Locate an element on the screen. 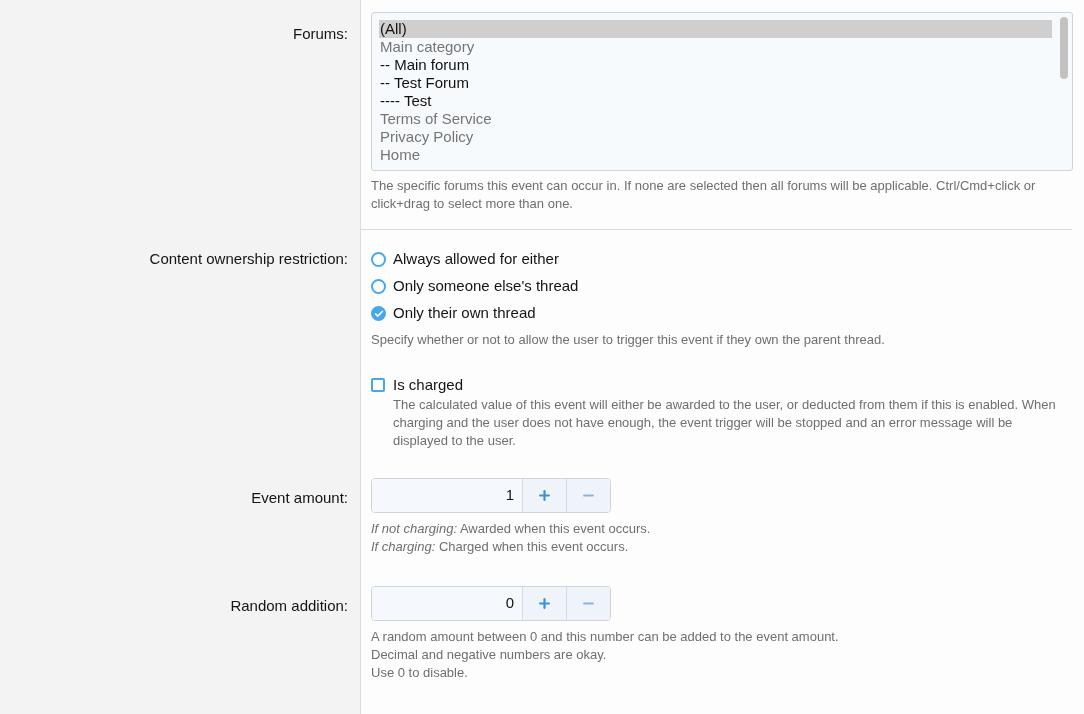  forum-option: Home is located at coordinates (715, 155).